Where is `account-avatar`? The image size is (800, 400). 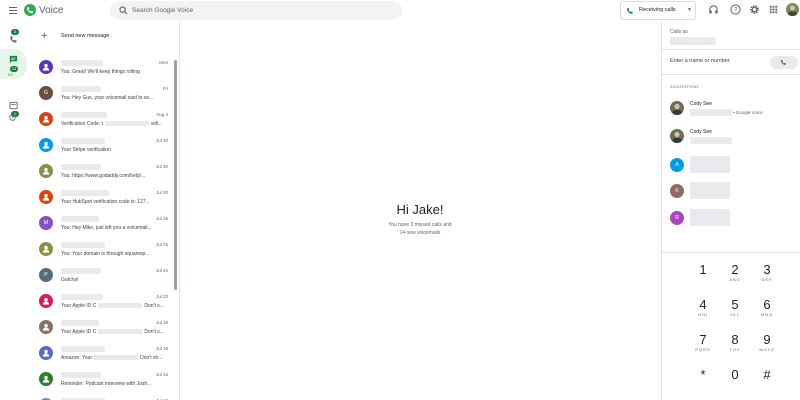 account-avatar is located at coordinates (792, 9).